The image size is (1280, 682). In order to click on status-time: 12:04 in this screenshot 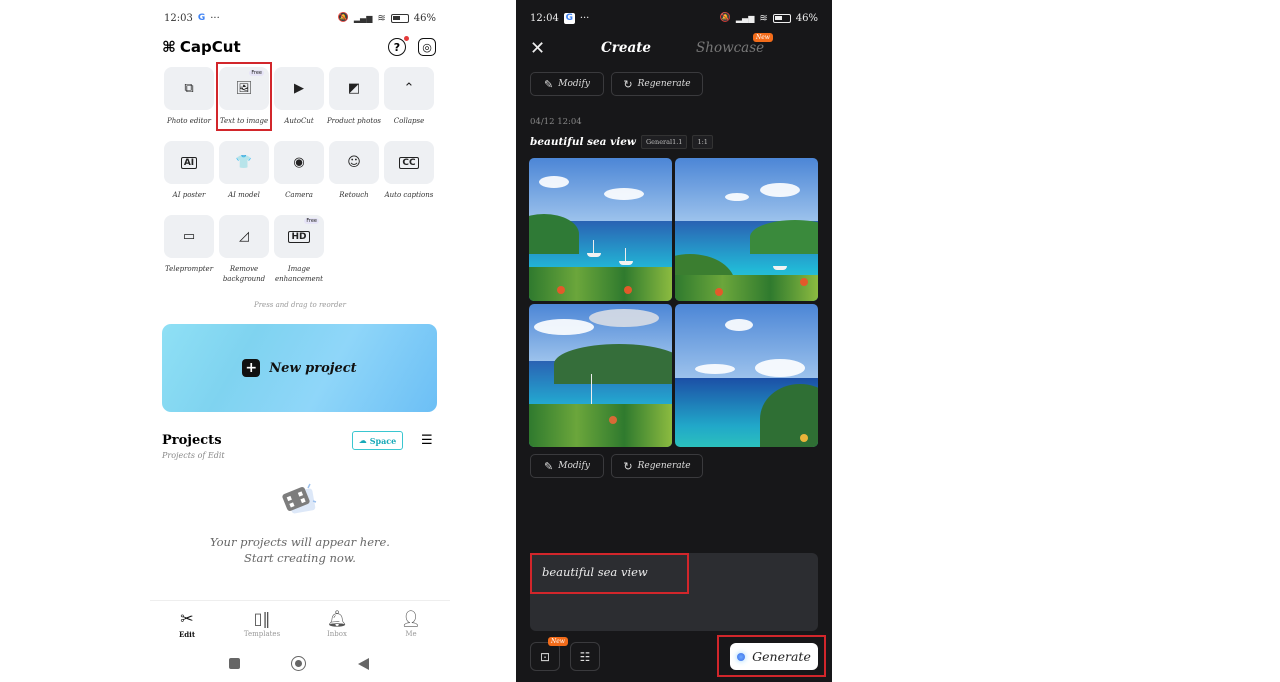, I will do `click(544, 18)`.